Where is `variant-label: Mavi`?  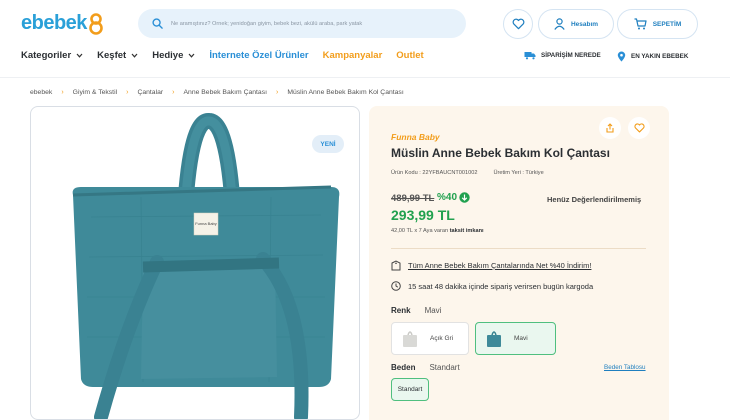 variant-label: Mavi is located at coordinates (521, 338).